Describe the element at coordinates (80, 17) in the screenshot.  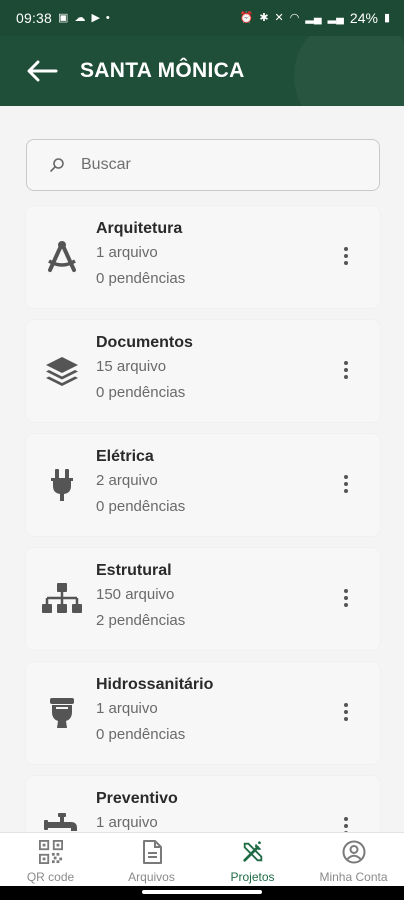
I see `cloud-icon: ☁` at that location.